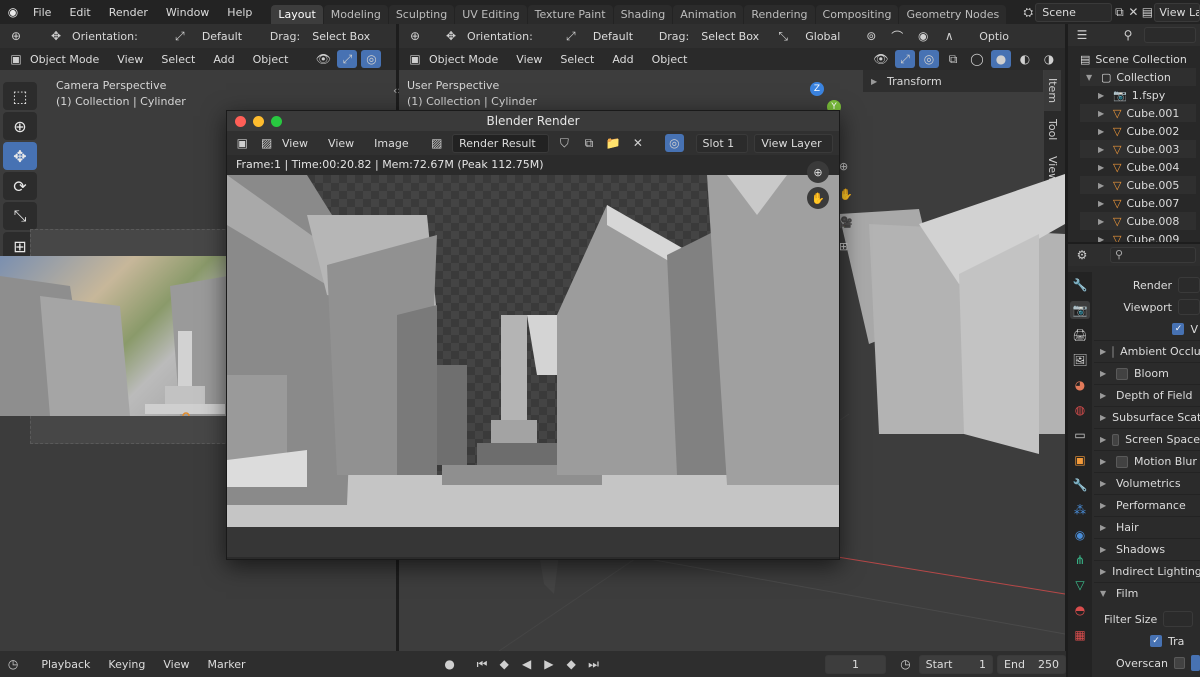 Image resolution: width=1200 pixels, height=677 pixels. I want to click on snap-icon: ⌒, so click(897, 36).